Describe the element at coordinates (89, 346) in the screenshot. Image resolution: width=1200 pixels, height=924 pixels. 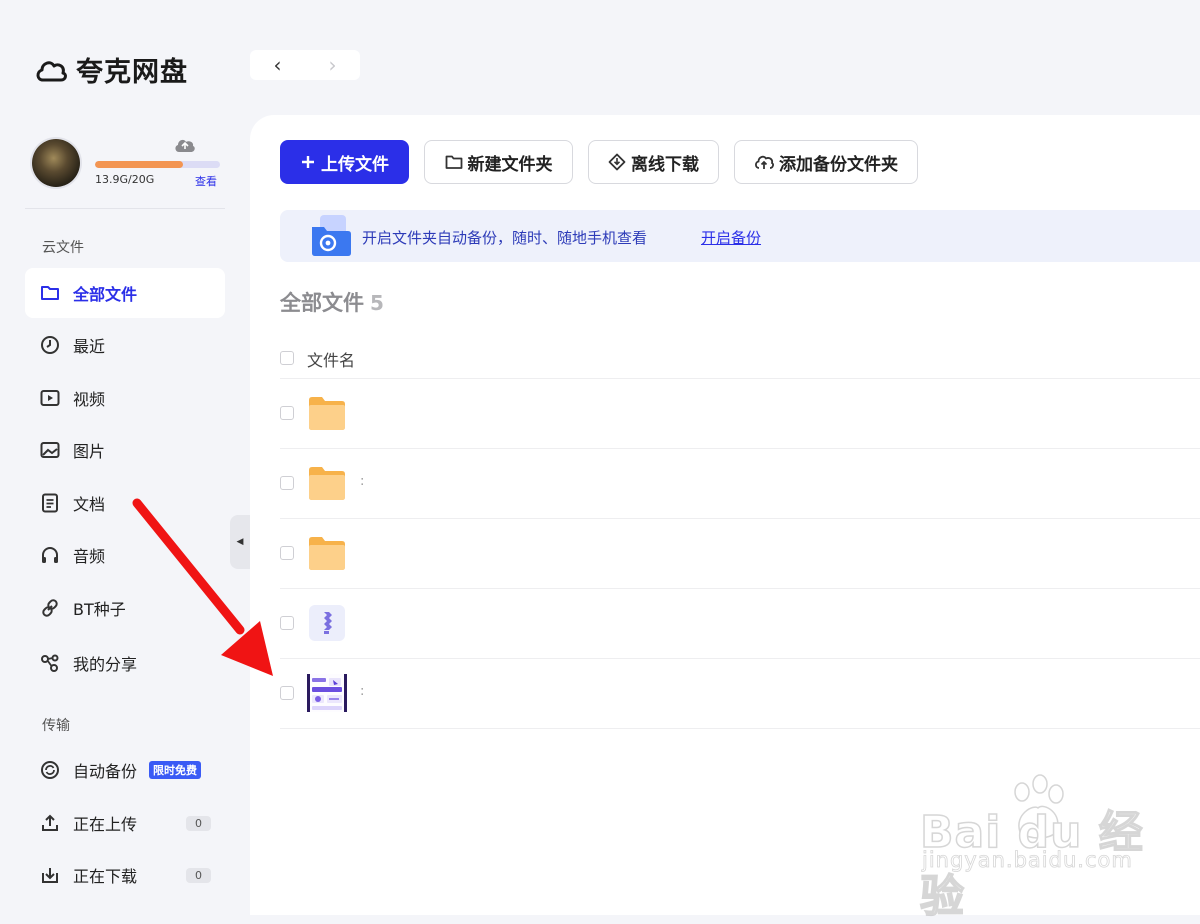
I see `sidebar-item-label: 最近` at that location.